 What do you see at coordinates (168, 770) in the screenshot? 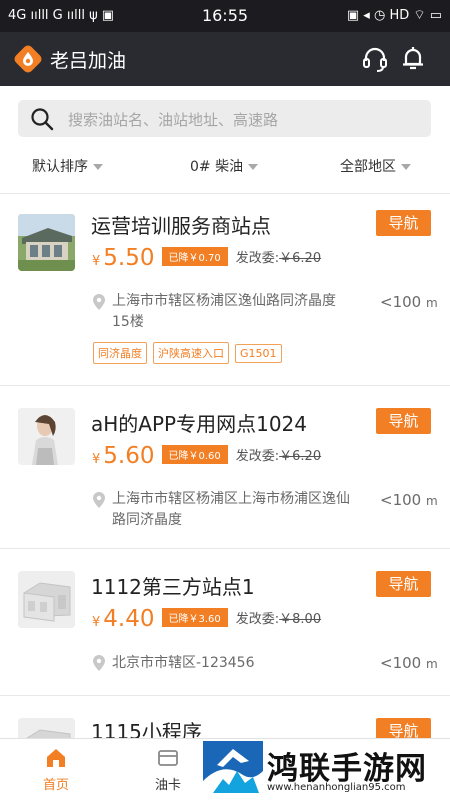
I see `tab-fuel-card: 油卡` at bounding box center [168, 770].